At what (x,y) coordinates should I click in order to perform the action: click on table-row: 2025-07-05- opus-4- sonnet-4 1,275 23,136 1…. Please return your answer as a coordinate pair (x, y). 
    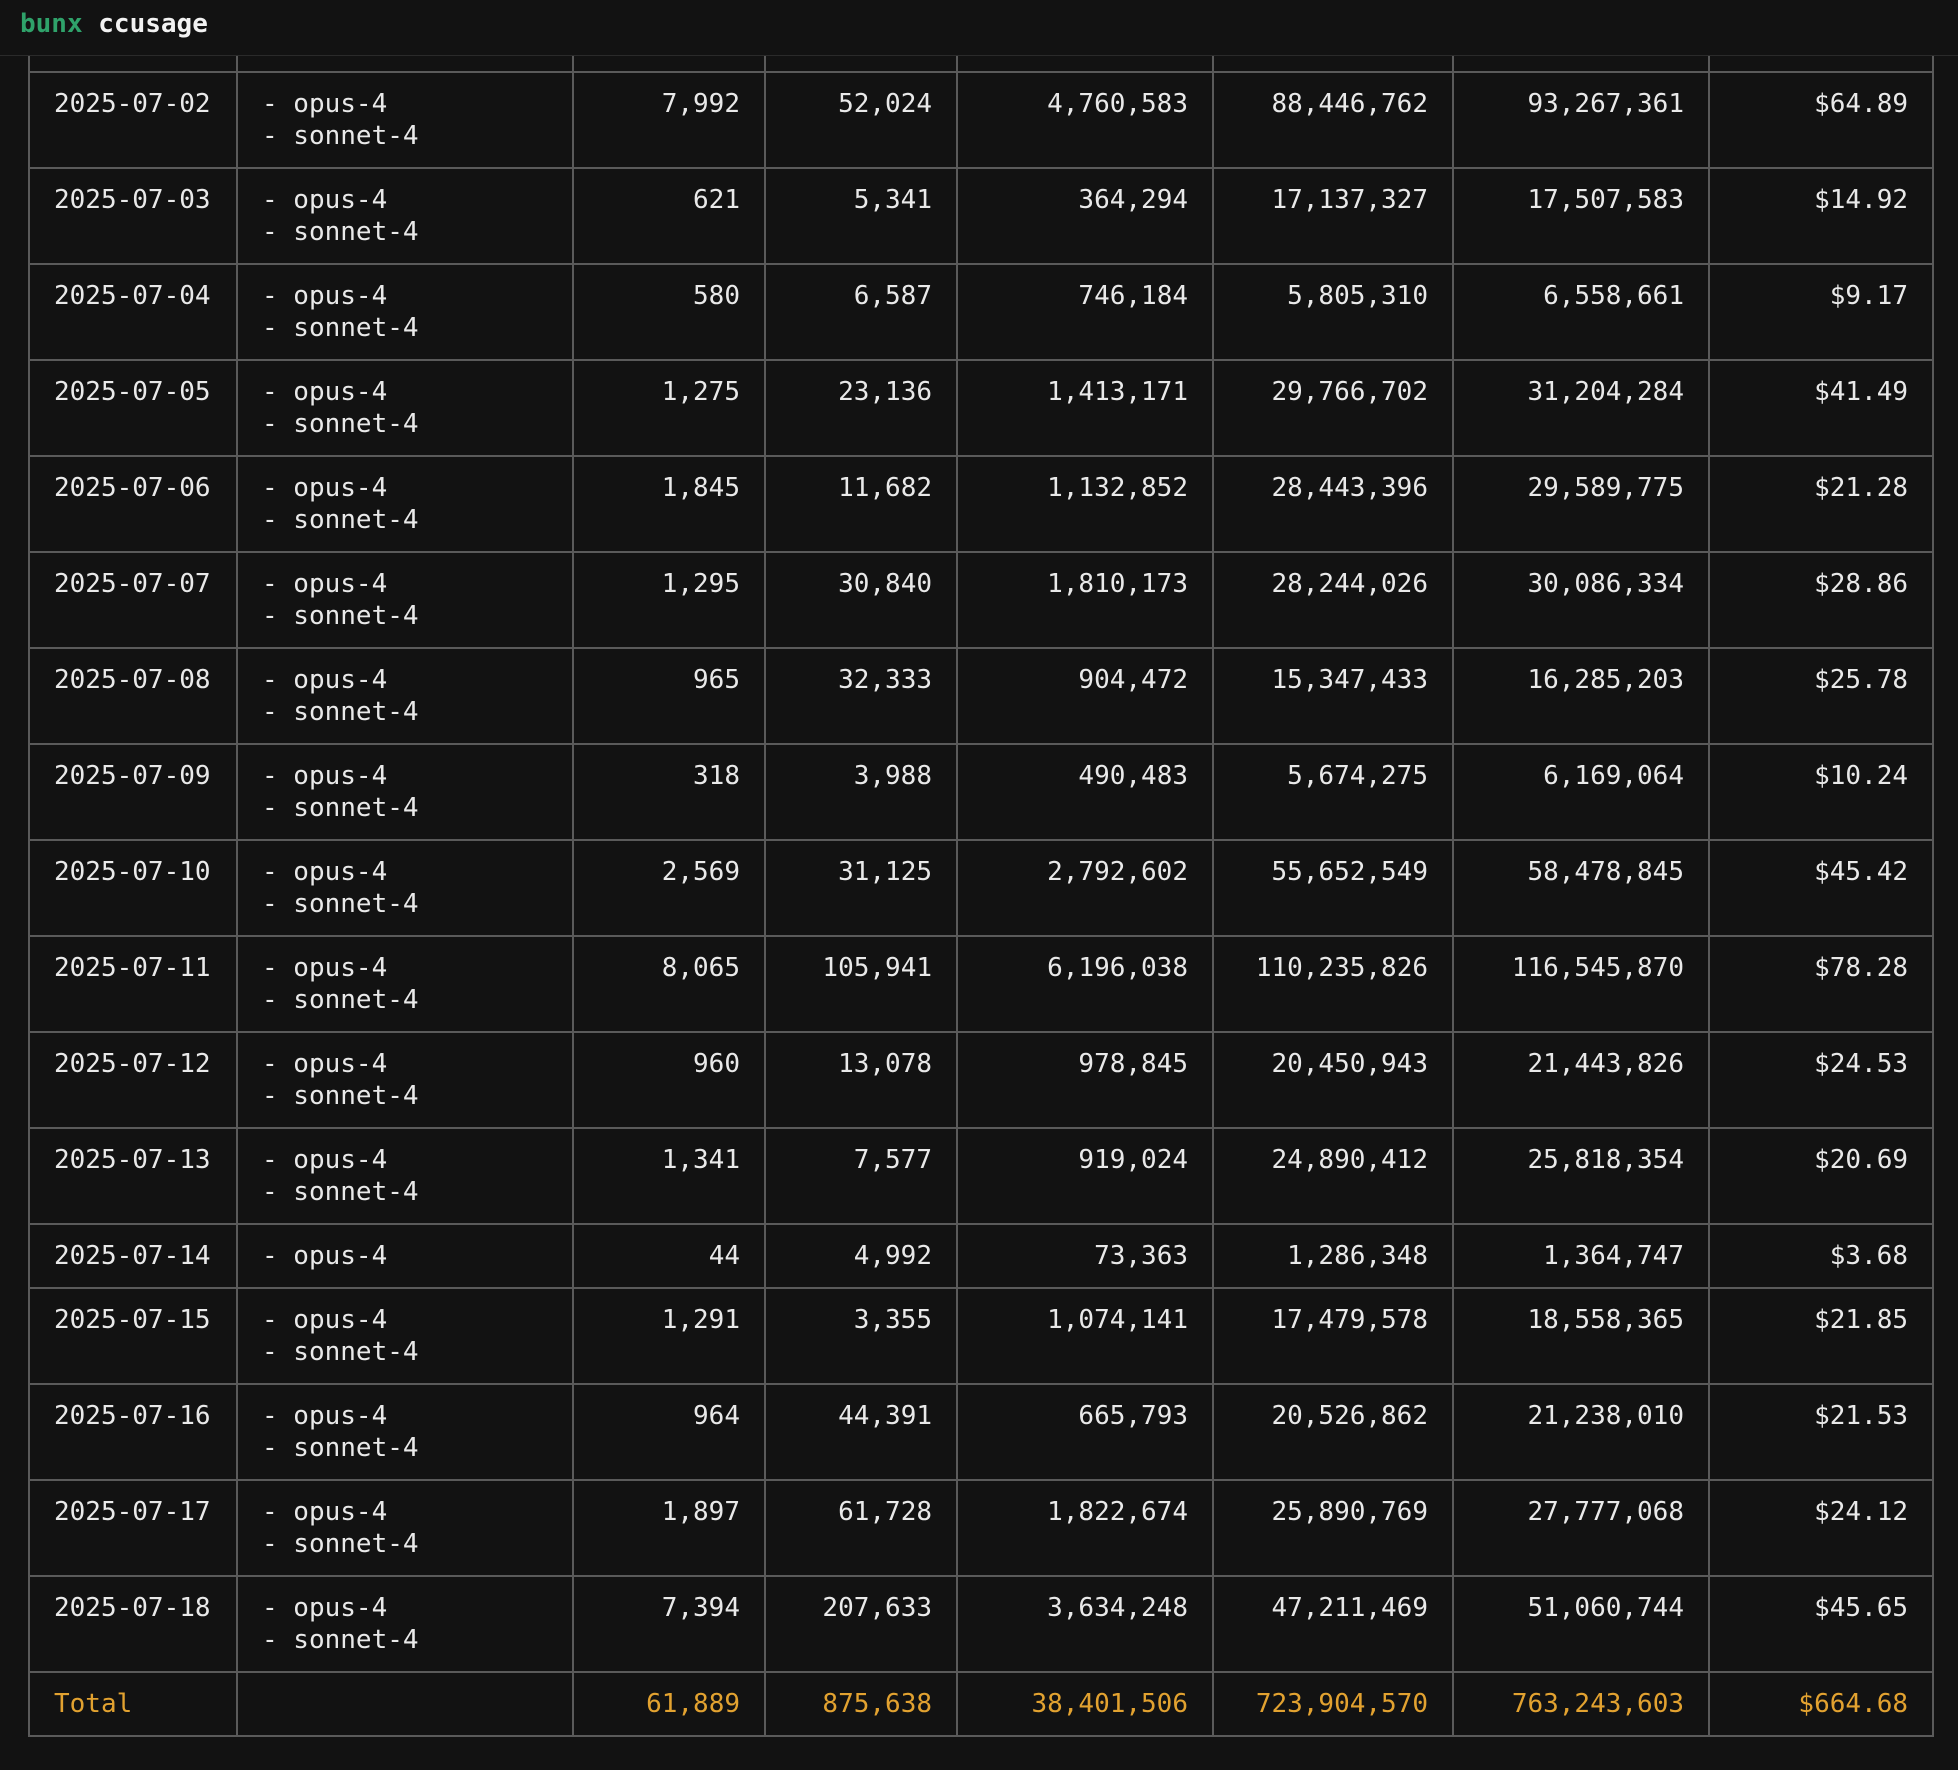
    Looking at the image, I should click on (981, 408).